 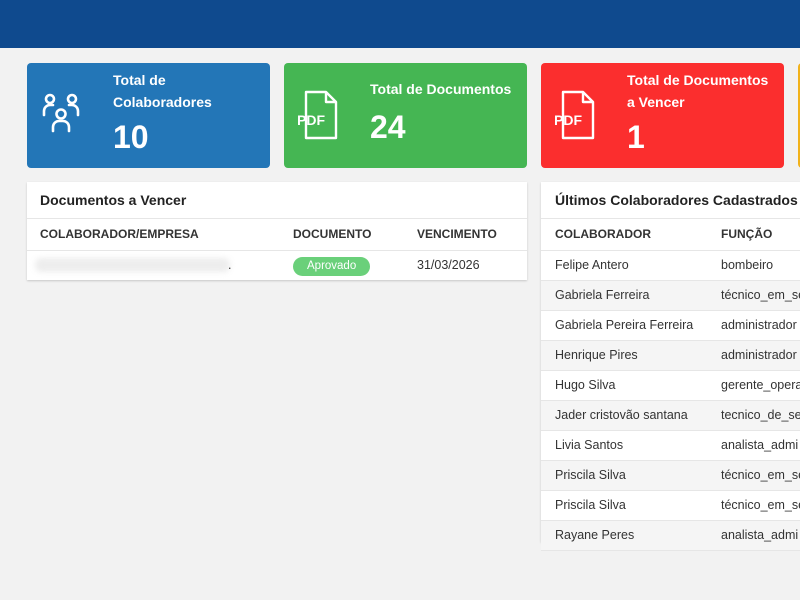 What do you see at coordinates (277, 265) in the screenshot?
I see `table-row: . Aprovado 31/03/2026` at bounding box center [277, 265].